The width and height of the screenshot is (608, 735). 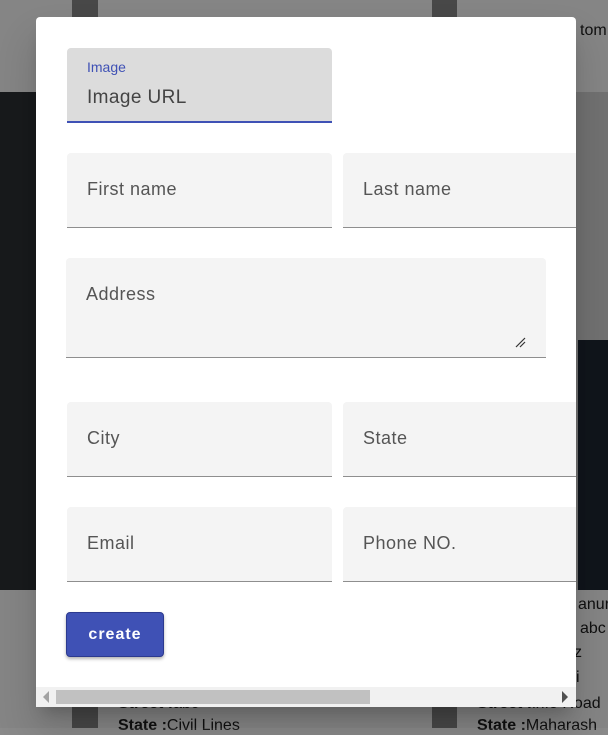 I want to click on horizontal-scrollbar, so click(x=306, y=697).